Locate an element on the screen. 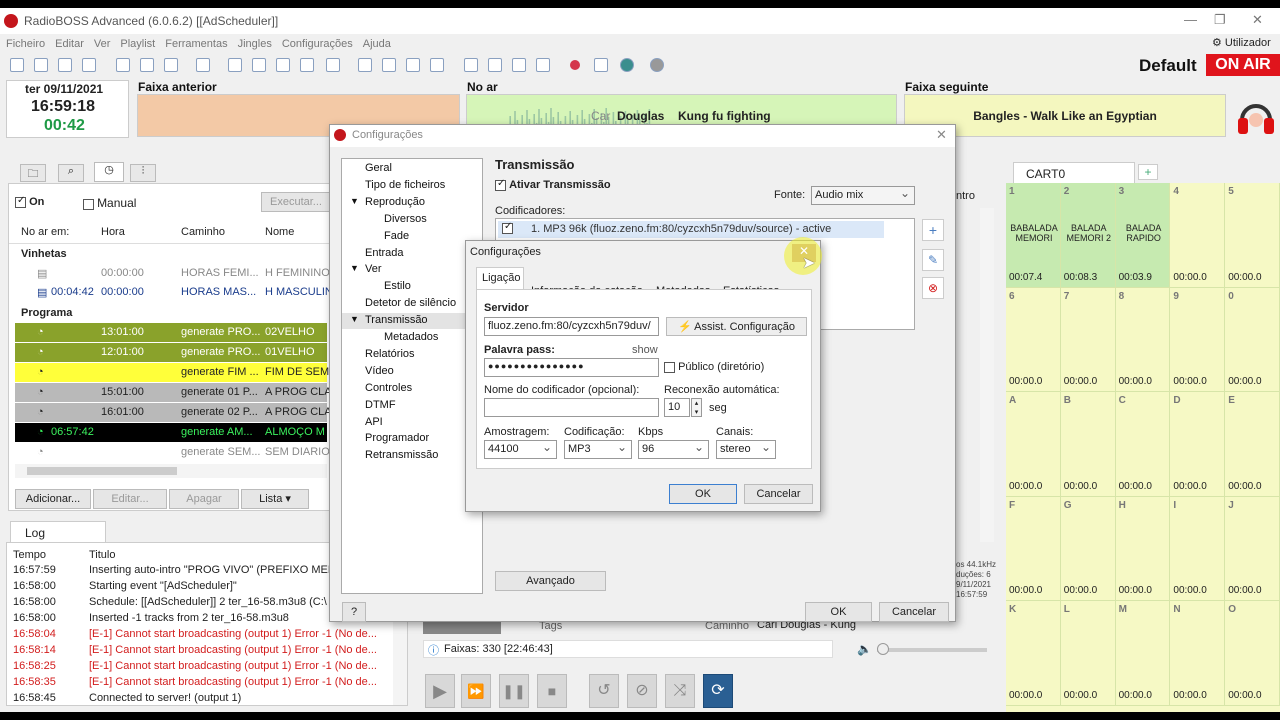 Image resolution: width=1280 pixels, height=720 pixels. reconnect-input: 10 is located at coordinates (677, 407).